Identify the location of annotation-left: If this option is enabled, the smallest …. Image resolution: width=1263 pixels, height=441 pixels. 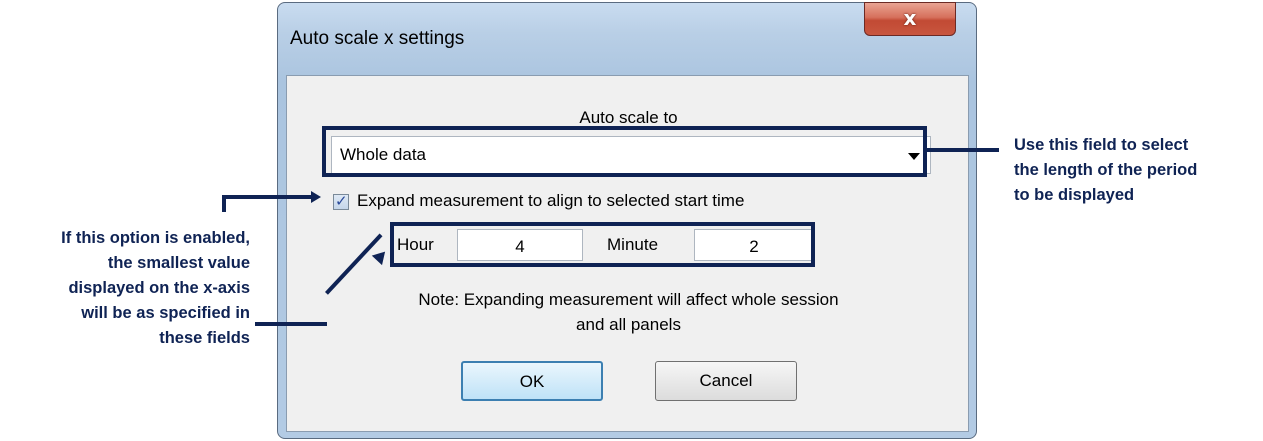
(155, 288).